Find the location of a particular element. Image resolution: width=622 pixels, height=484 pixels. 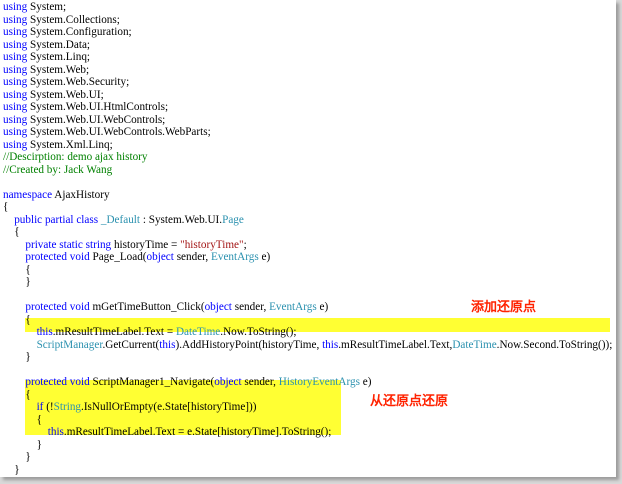

code-token: historyTime = is located at coordinates (146, 244).